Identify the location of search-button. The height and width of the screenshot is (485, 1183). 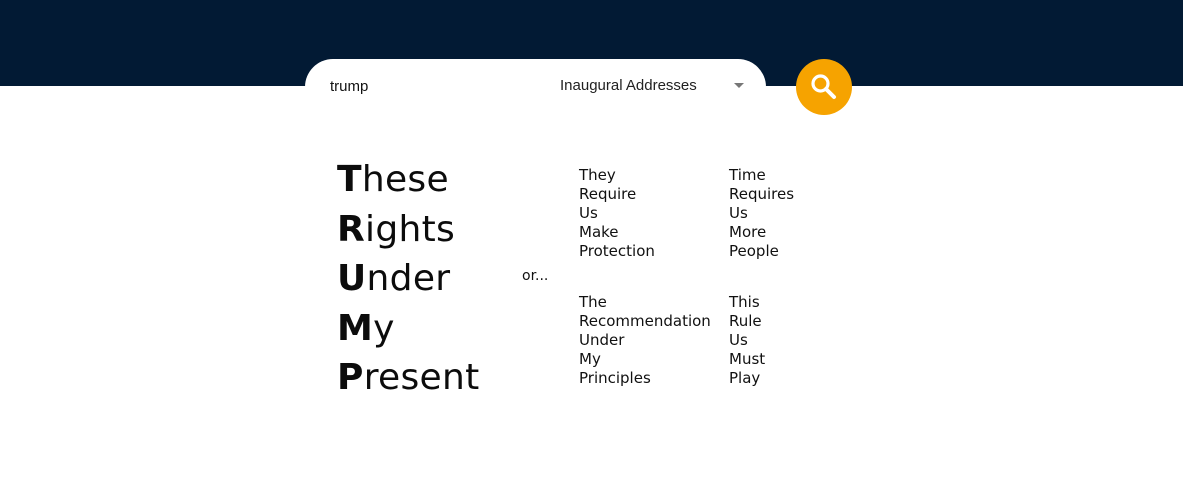
(824, 87).